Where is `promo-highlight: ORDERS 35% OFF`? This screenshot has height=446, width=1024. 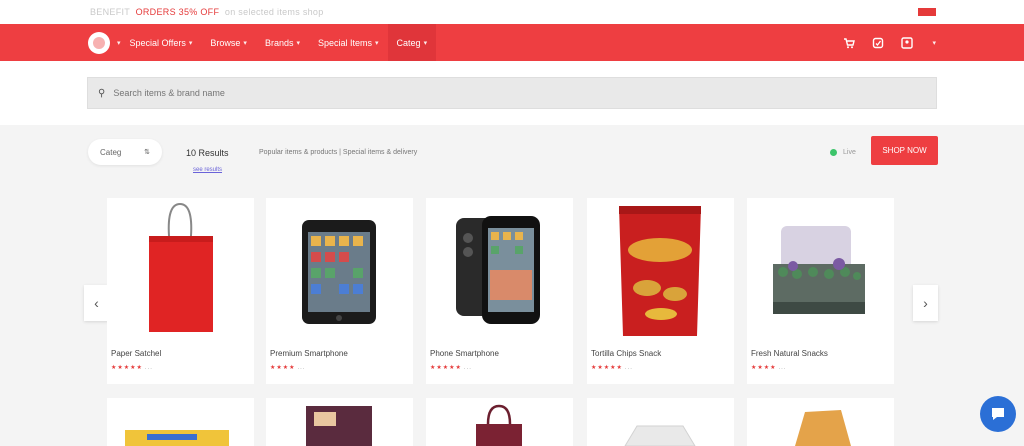
promo-highlight: ORDERS 35% OFF is located at coordinates (178, 12).